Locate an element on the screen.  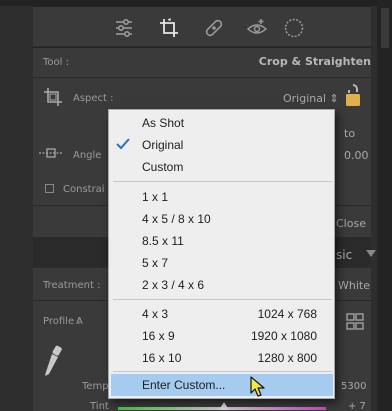
collapse-triangle-icon is located at coordinates (371, 253).